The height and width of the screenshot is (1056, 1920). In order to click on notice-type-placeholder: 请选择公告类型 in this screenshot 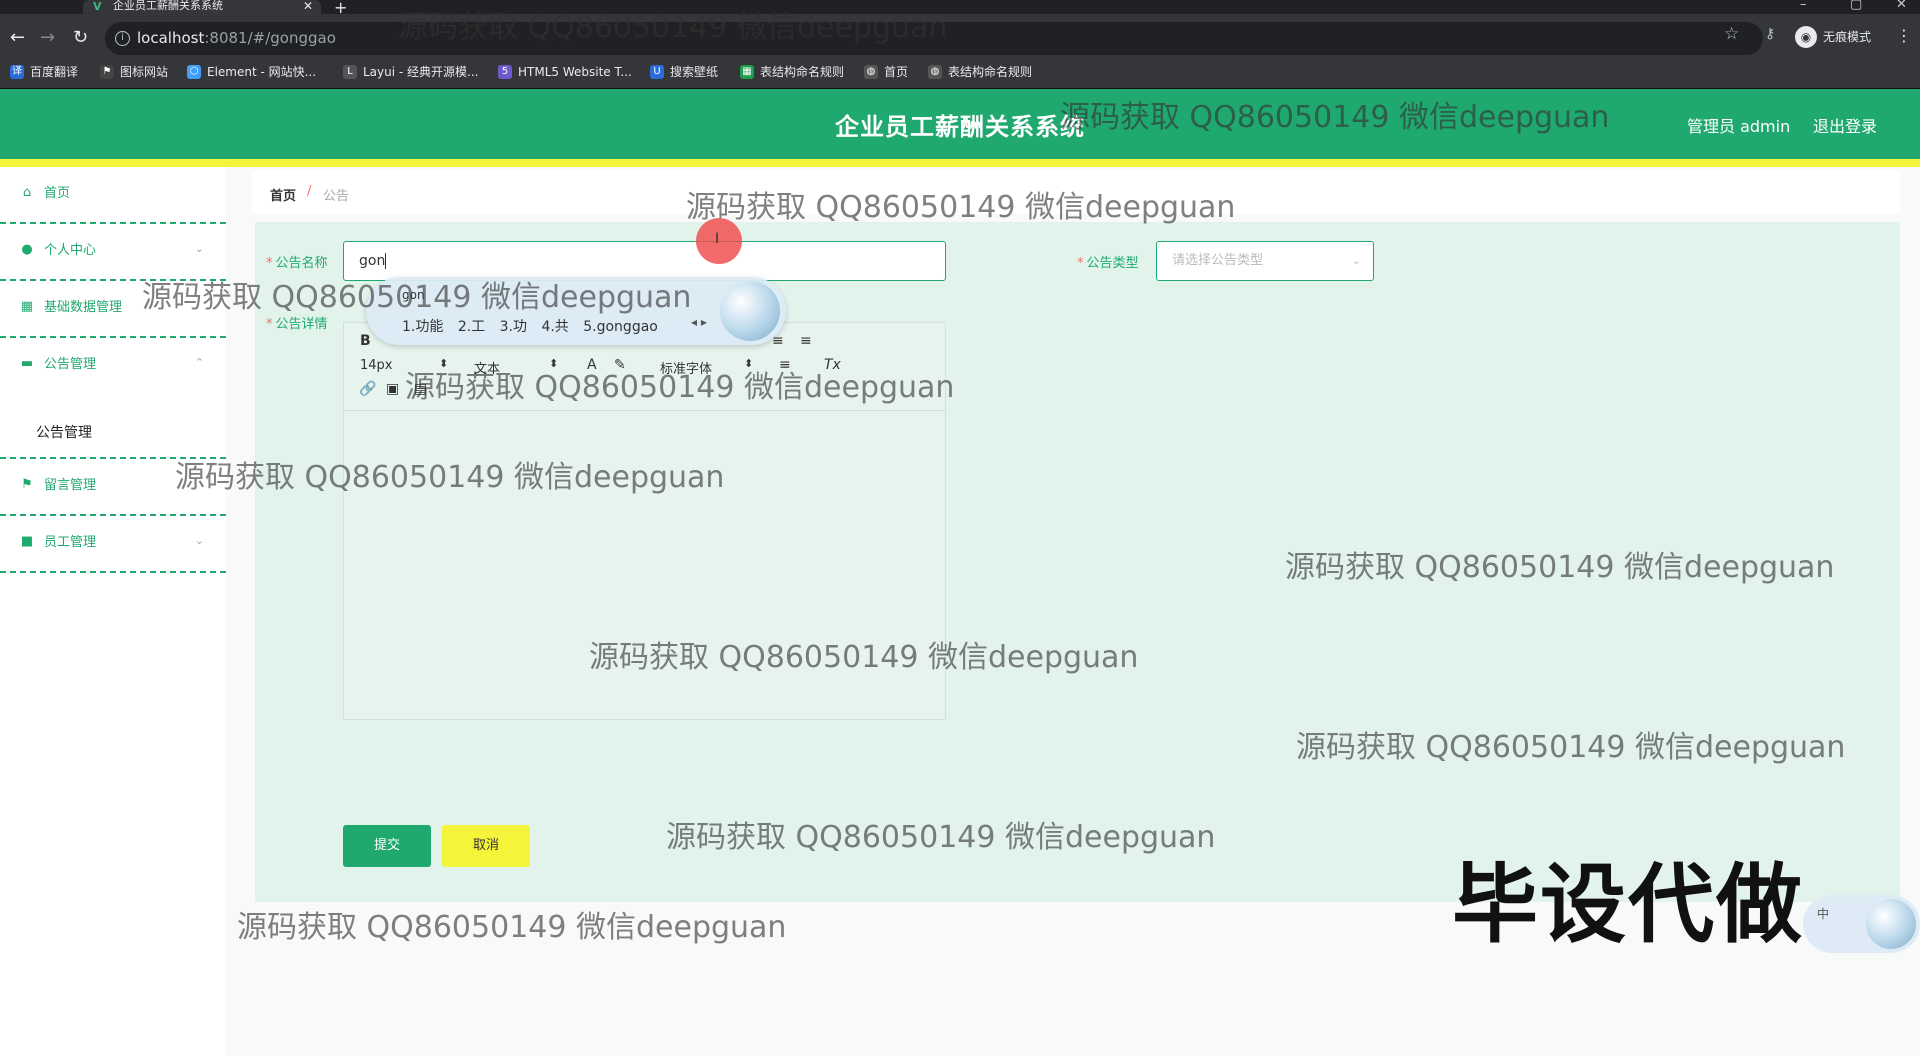, I will do `click(1218, 260)`.